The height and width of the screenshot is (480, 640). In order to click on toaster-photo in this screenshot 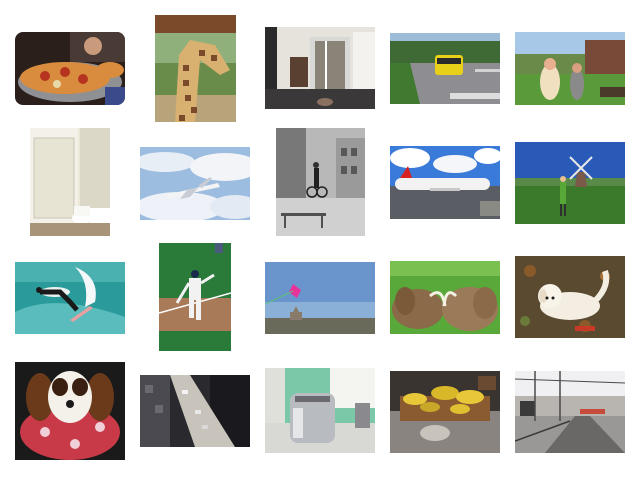, I will do `click(320, 410)`.